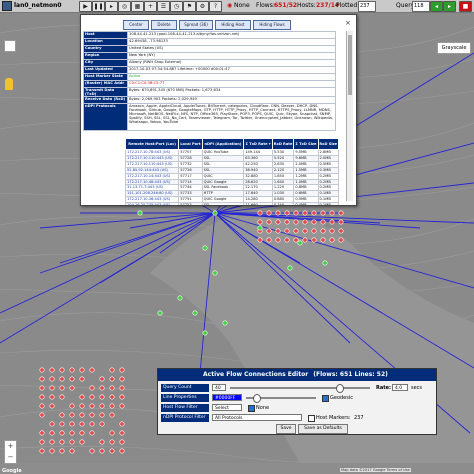  What do you see at coordinates (9, 84) in the screenshot?
I see `street-view-icon` at bounding box center [9, 84].